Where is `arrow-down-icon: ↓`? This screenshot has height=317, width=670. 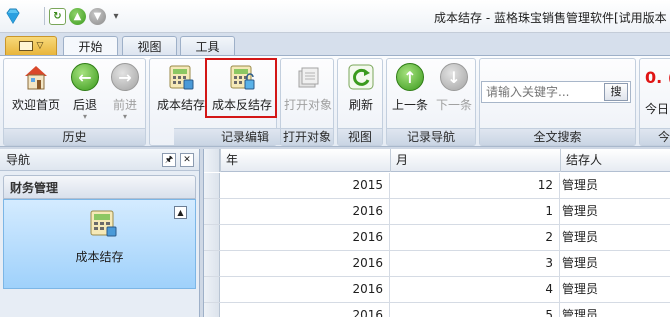 arrow-down-icon: ↓ is located at coordinates (454, 77).